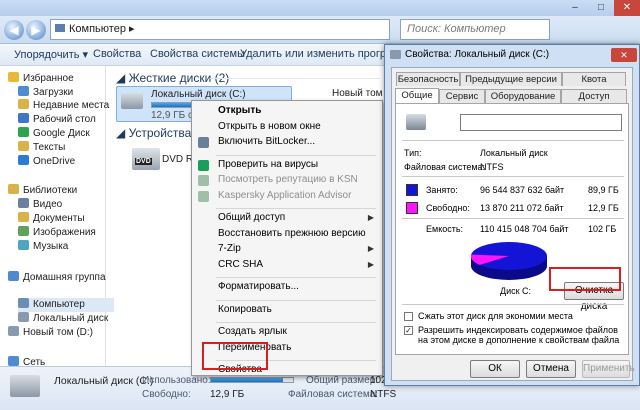 This screenshot has width=640, height=410. Describe the element at coordinates (601, 8) in the screenshot. I see `maximize-button: □` at that location.